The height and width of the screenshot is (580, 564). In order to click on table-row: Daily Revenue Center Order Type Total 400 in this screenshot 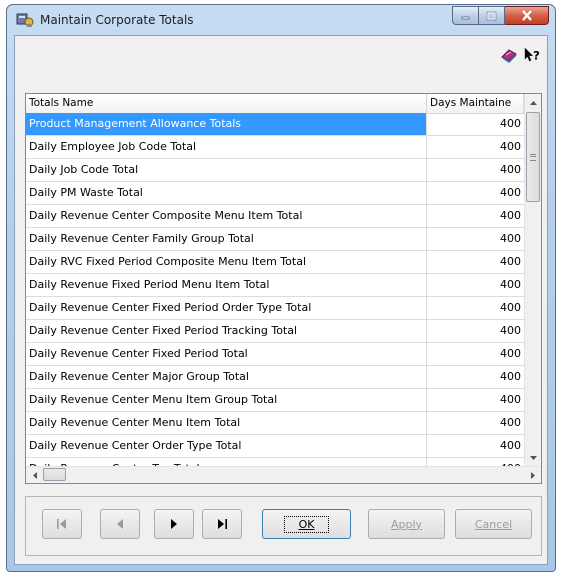, I will do `click(275, 446)`.